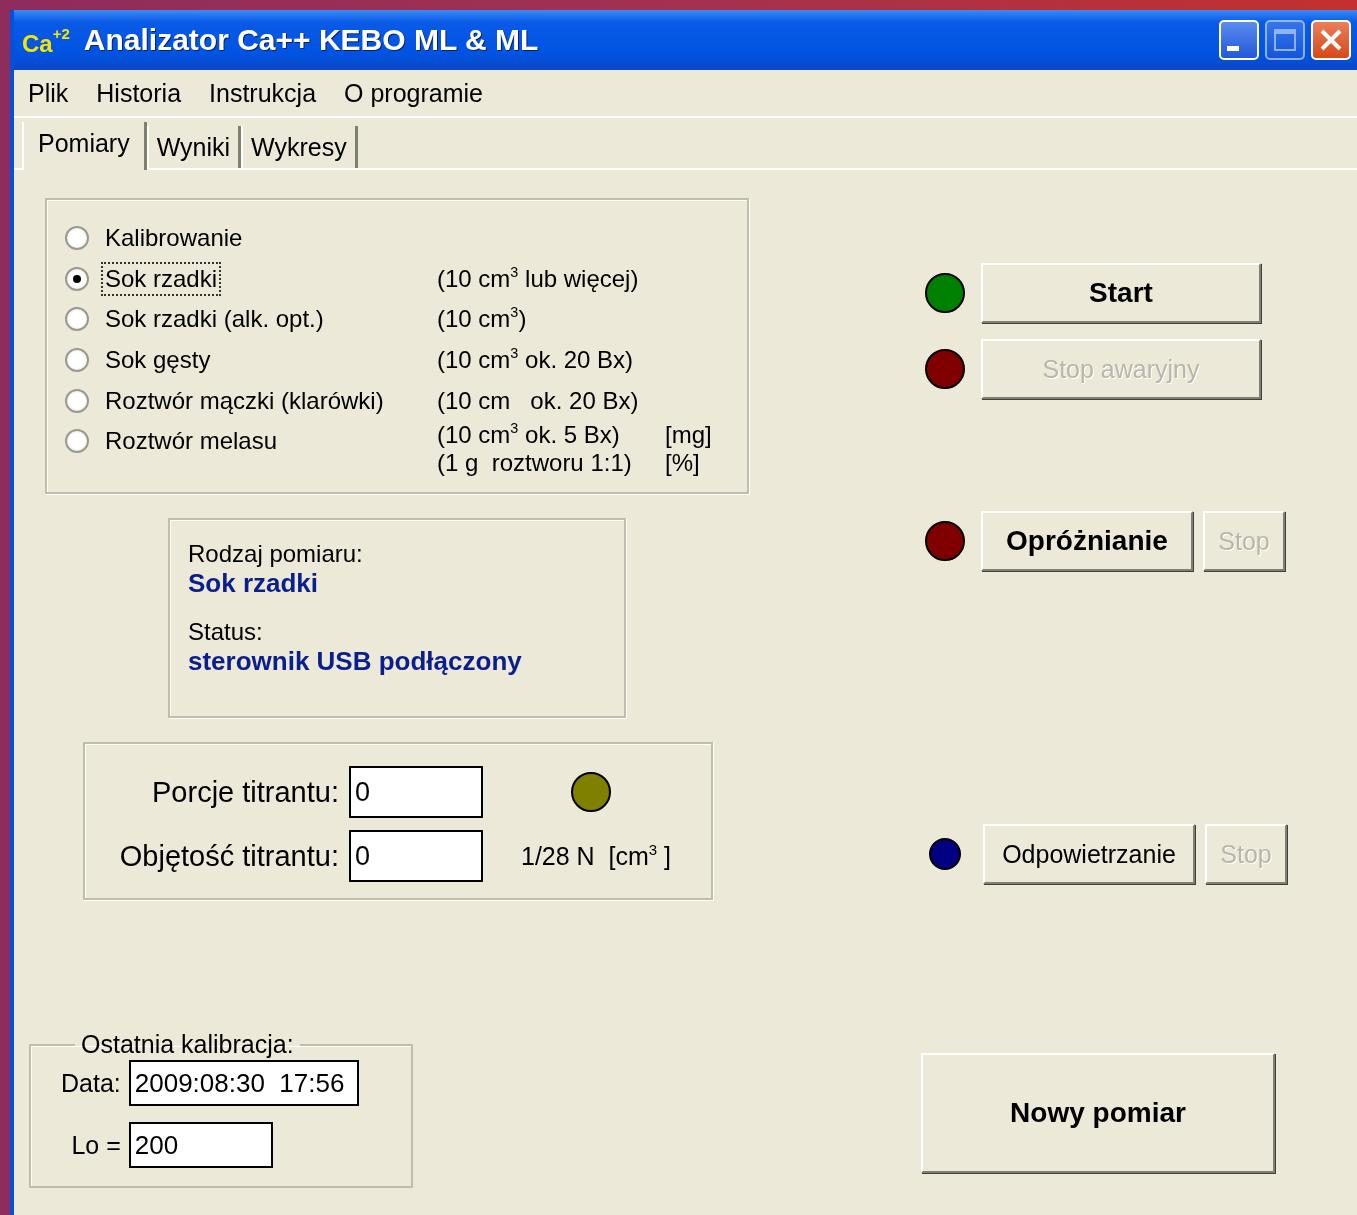 This screenshot has height=1215, width=1357. What do you see at coordinates (245, 792) in the screenshot?
I see `field-label: Porcje titrantu:` at bounding box center [245, 792].